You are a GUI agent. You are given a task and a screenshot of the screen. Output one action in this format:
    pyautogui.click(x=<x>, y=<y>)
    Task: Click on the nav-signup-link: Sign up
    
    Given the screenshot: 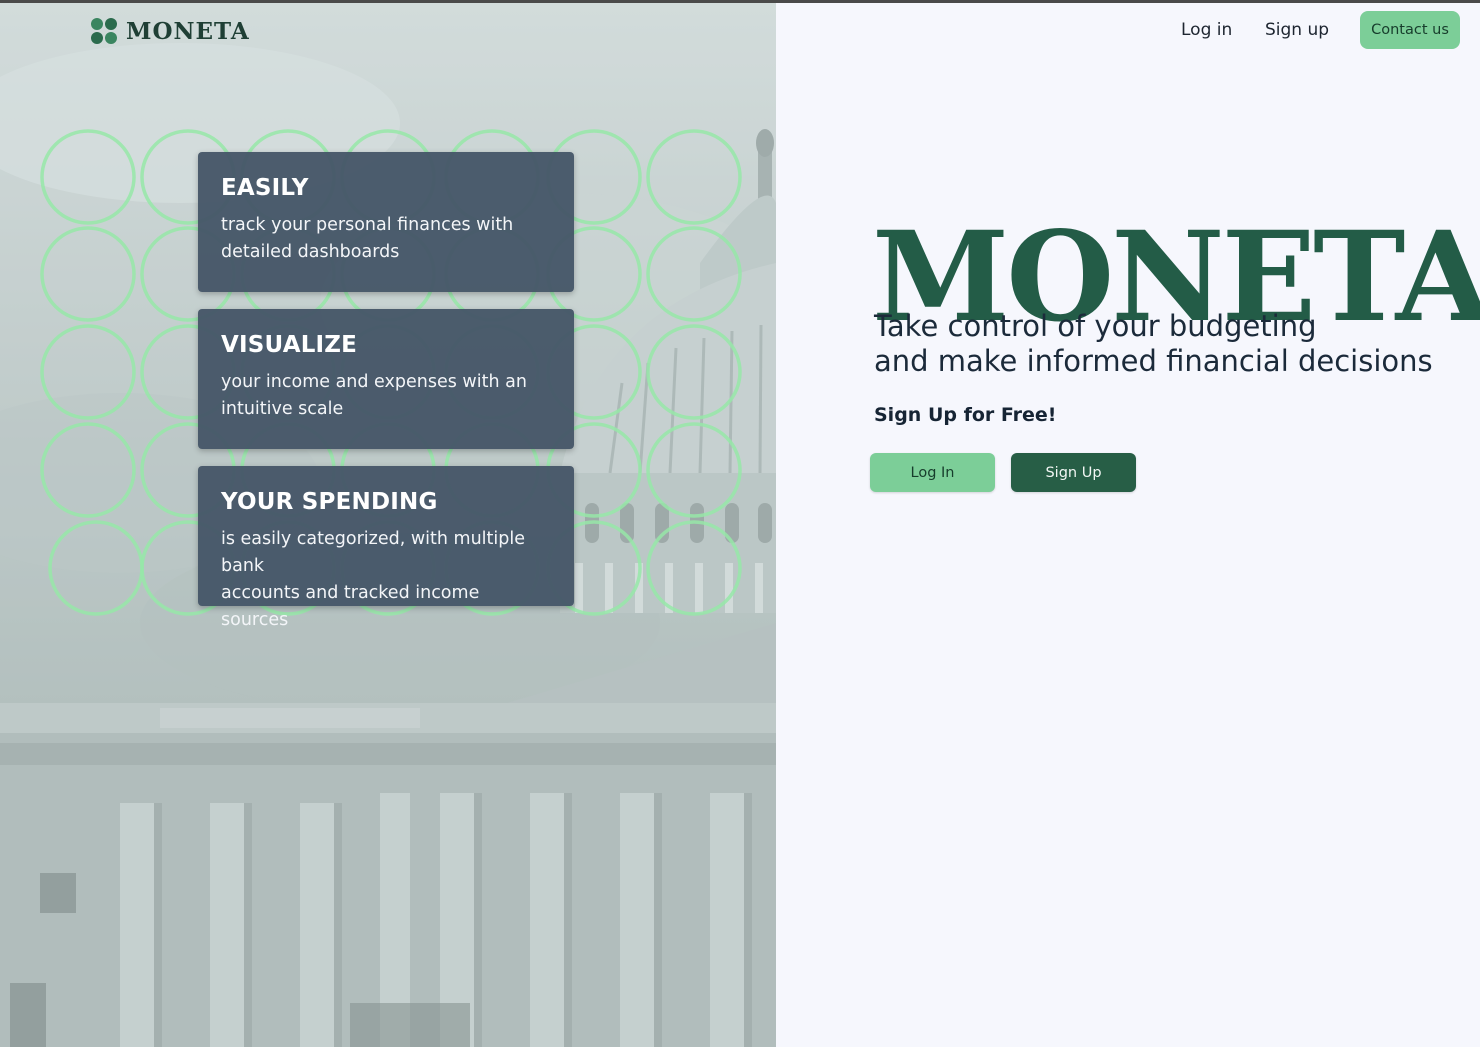 What is the action you would take?
    pyautogui.click(x=1297, y=30)
    